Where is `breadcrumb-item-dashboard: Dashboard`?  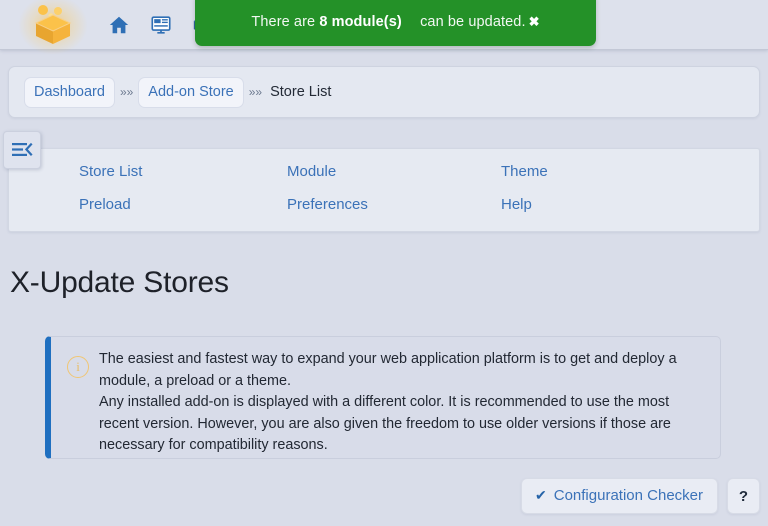
breadcrumb-item-dashboard: Dashboard is located at coordinates (69, 92).